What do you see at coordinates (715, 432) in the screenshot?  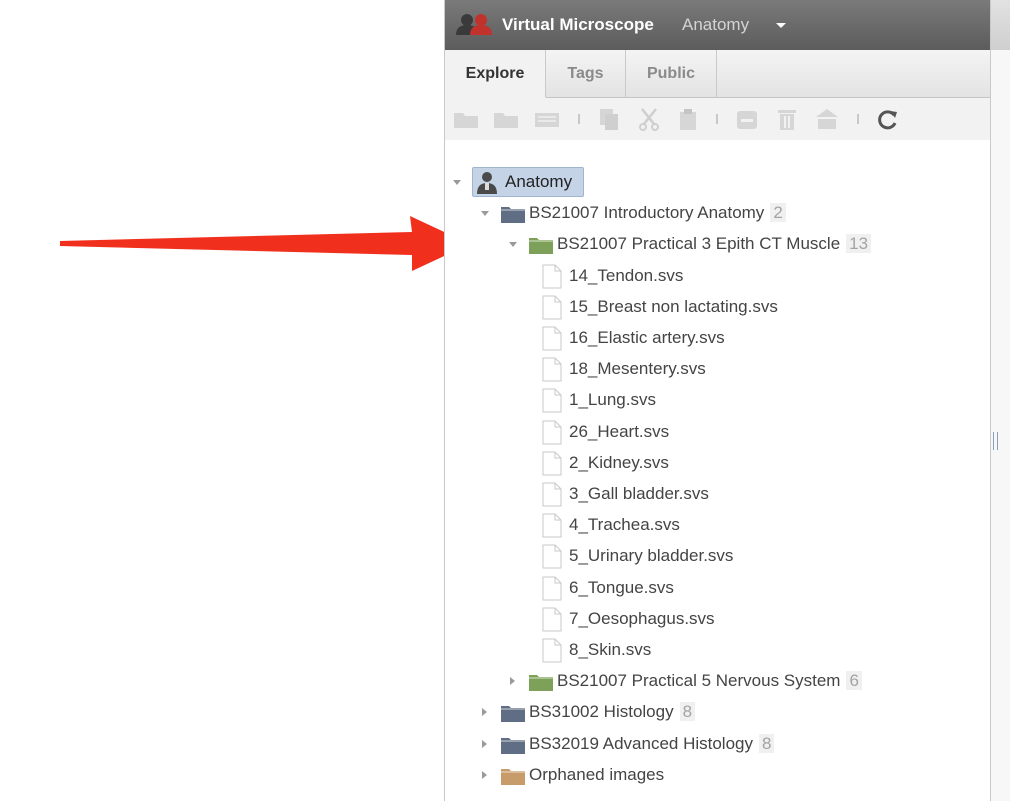 I see `tree-image-item: 26_Heart.svs` at bounding box center [715, 432].